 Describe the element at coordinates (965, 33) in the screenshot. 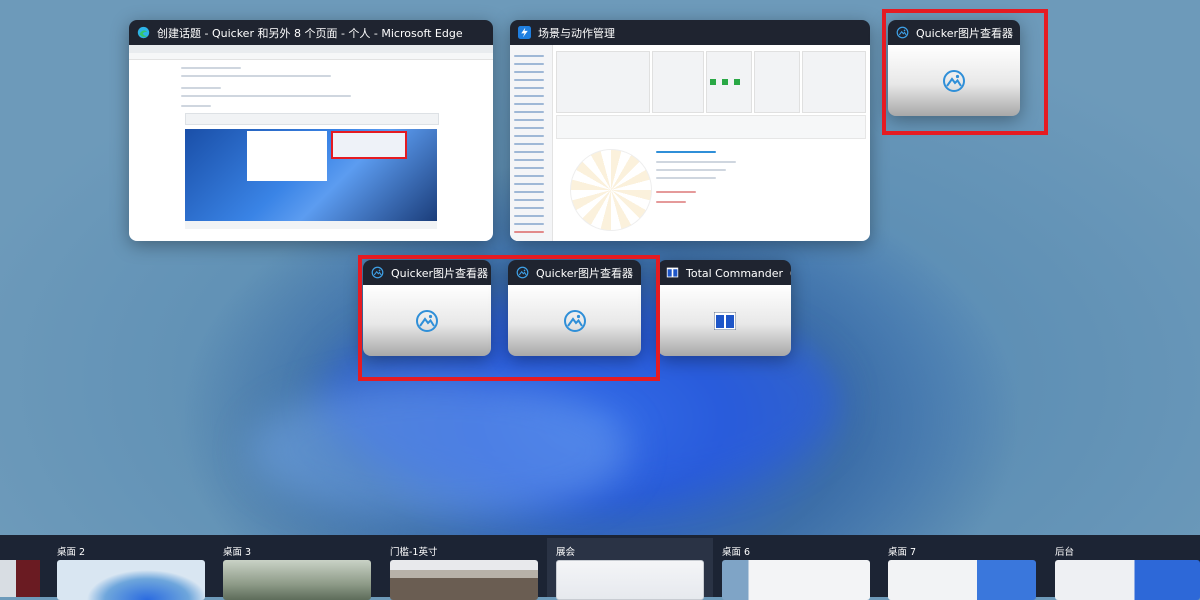

I see `image-viewer-title-1: Quicker图片查看器` at that location.